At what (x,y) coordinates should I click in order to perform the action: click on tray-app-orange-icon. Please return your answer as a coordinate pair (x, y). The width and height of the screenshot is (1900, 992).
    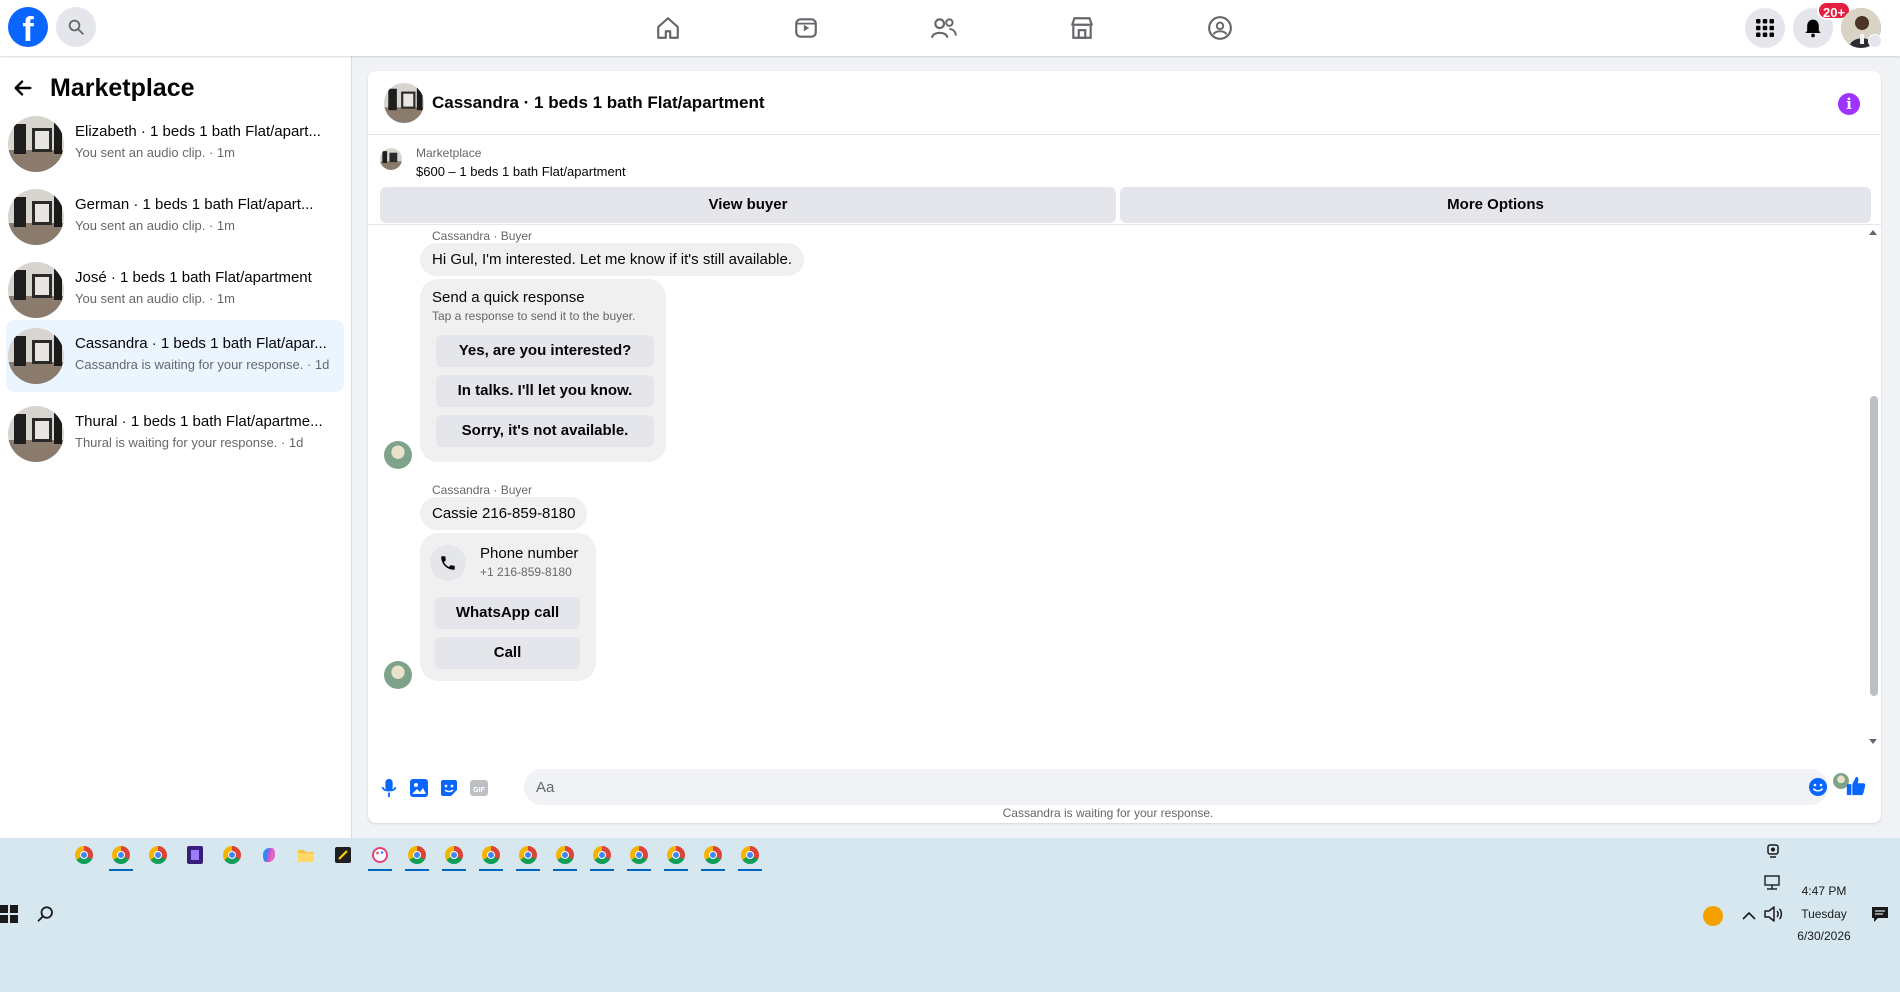
    Looking at the image, I should click on (1713, 916).